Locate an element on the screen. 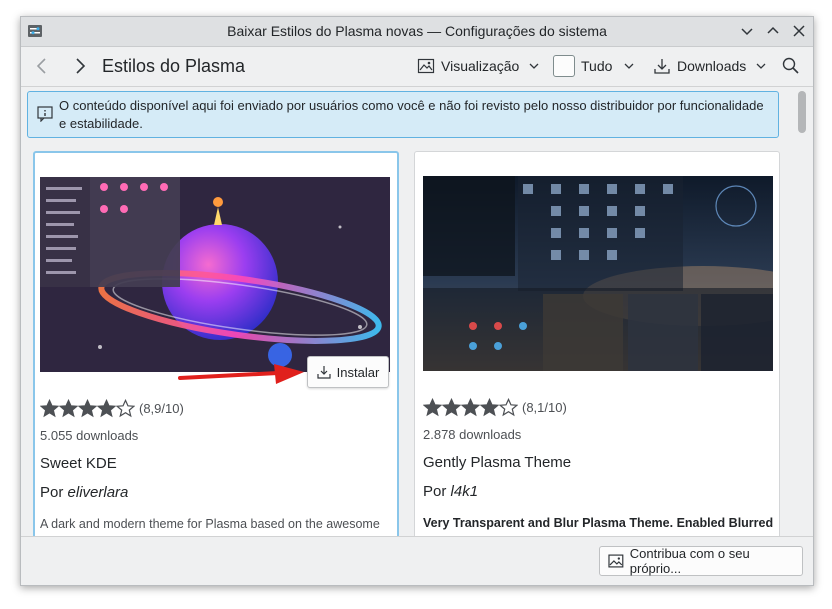 The height and width of the screenshot is (609, 832). author-name: l4k1 is located at coordinates (465, 491).